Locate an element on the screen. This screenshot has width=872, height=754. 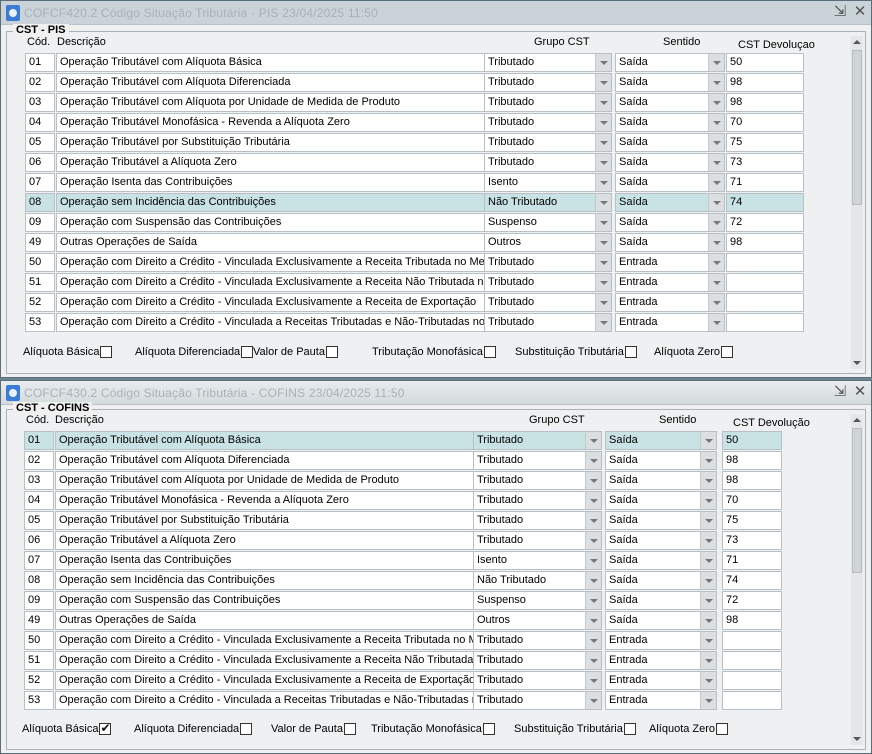
descricao-field: Operação Tributável com Alíquota Básica is located at coordinates (278, 62).